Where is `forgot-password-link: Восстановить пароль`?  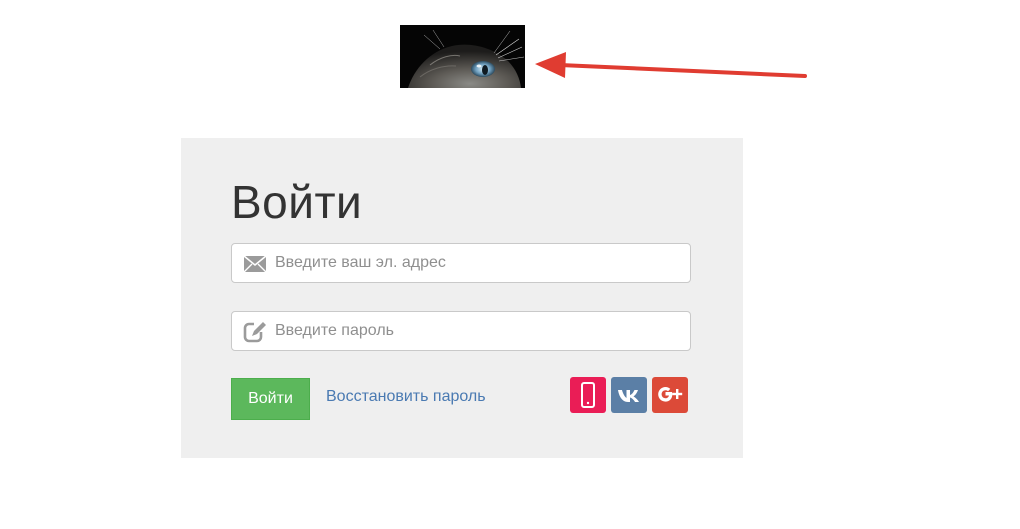
forgot-password-link: Восстановить пароль is located at coordinates (406, 397).